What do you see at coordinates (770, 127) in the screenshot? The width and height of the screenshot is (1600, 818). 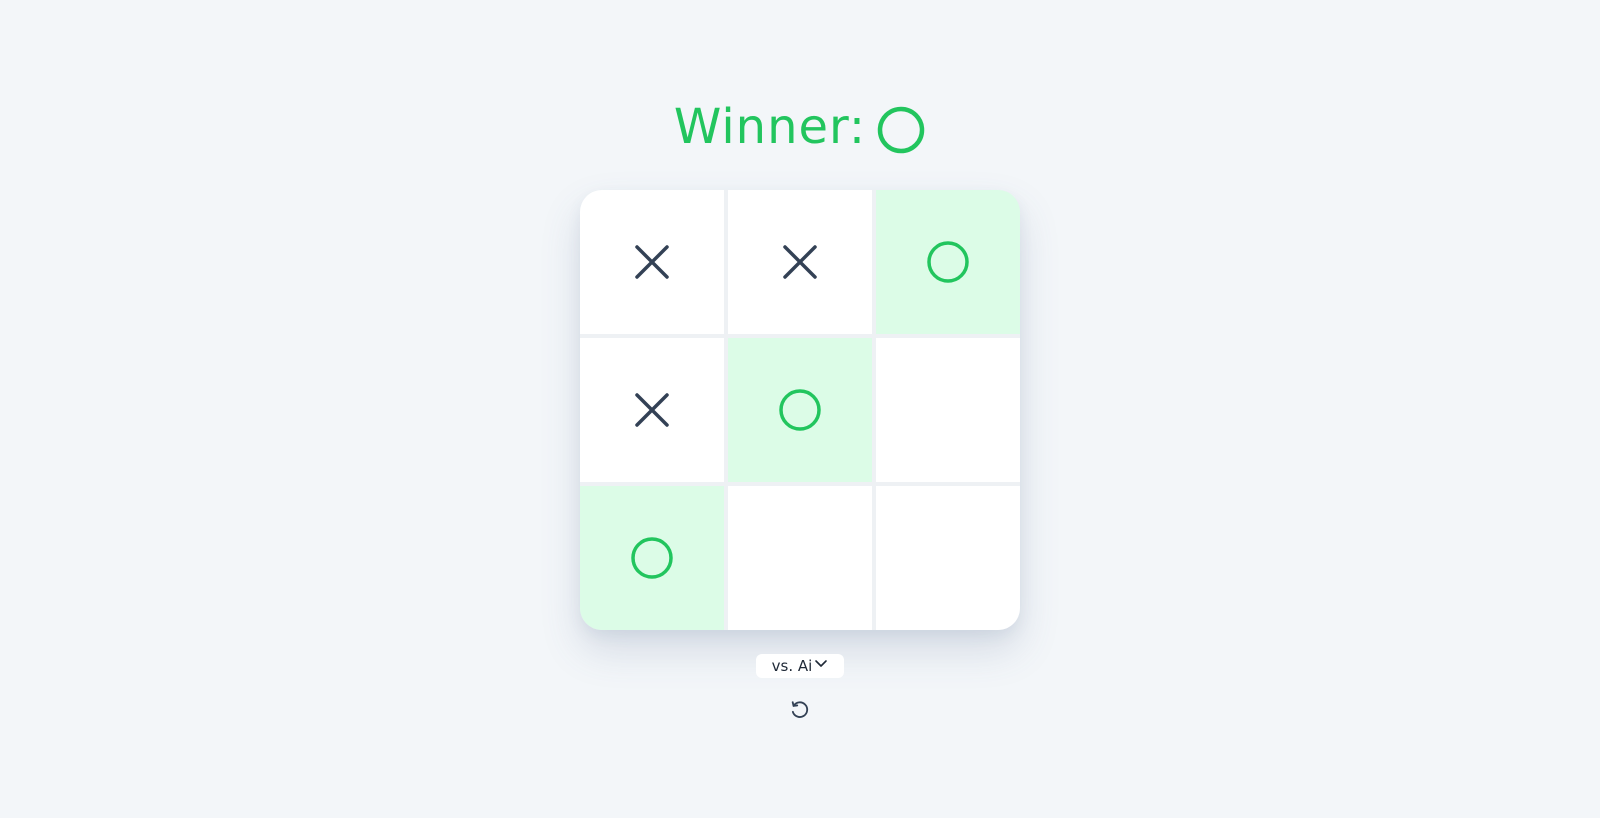 I see `status-label: Winner:` at bounding box center [770, 127].